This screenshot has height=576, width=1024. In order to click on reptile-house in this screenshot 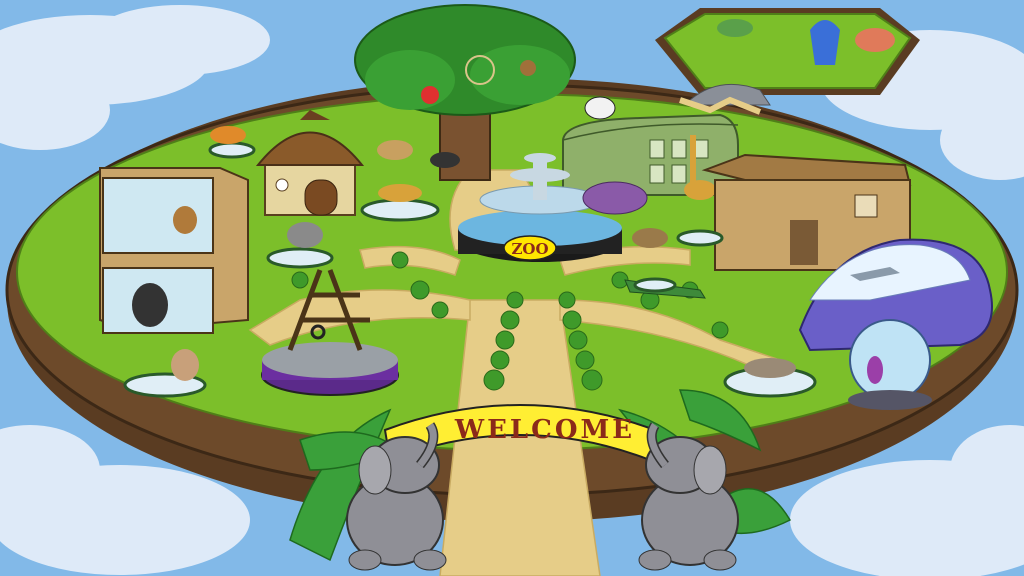, I will do `click(650, 154)`.